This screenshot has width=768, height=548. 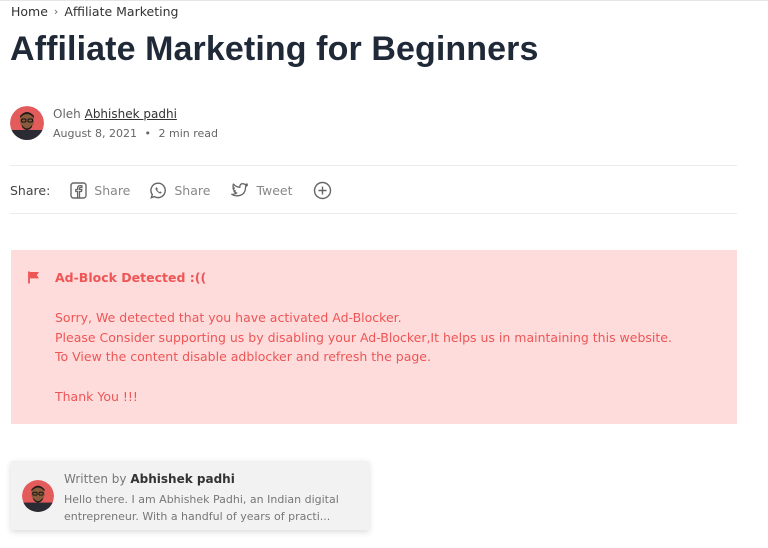 What do you see at coordinates (67, 113) in the screenshot?
I see `author-prefix: Oleh` at bounding box center [67, 113].